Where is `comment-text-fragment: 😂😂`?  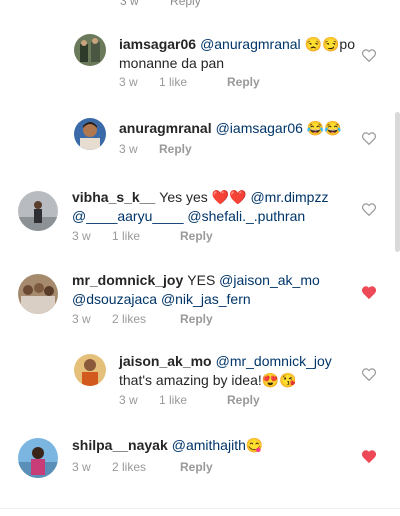 comment-text-fragment: 😂😂 is located at coordinates (322, 128).